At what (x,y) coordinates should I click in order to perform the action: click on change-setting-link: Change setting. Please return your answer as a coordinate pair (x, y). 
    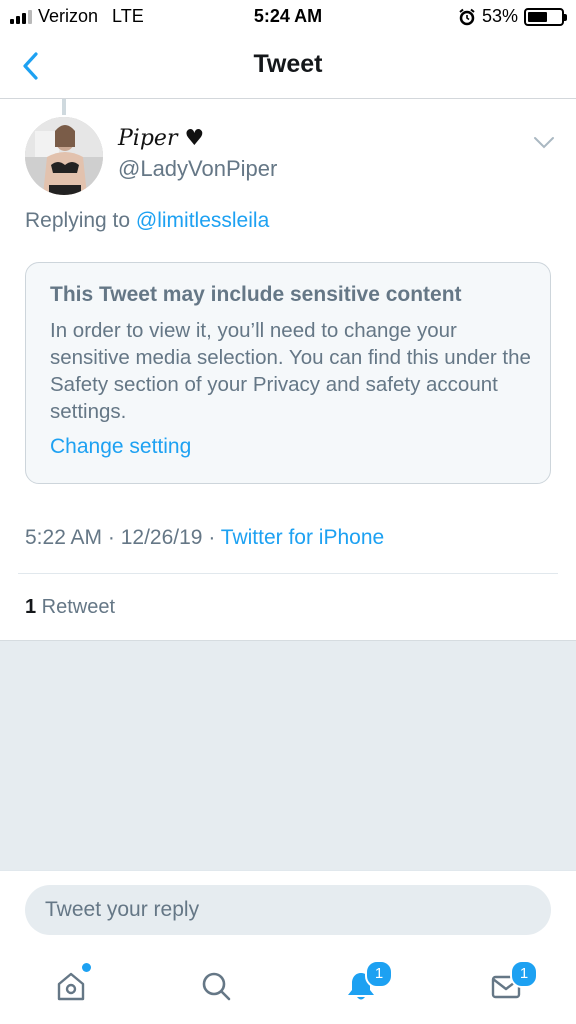
    Looking at the image, I should click on (120, 447).